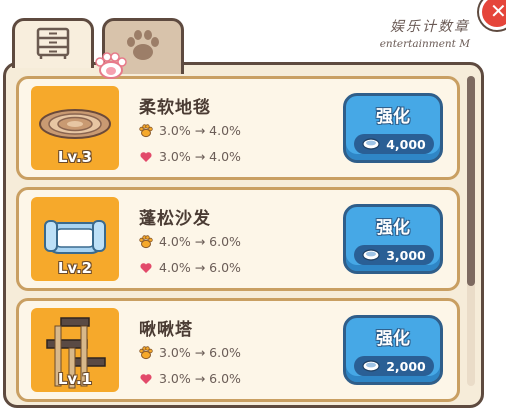  I want to click on item-name: 蓬松沙发, so click(175, 219).